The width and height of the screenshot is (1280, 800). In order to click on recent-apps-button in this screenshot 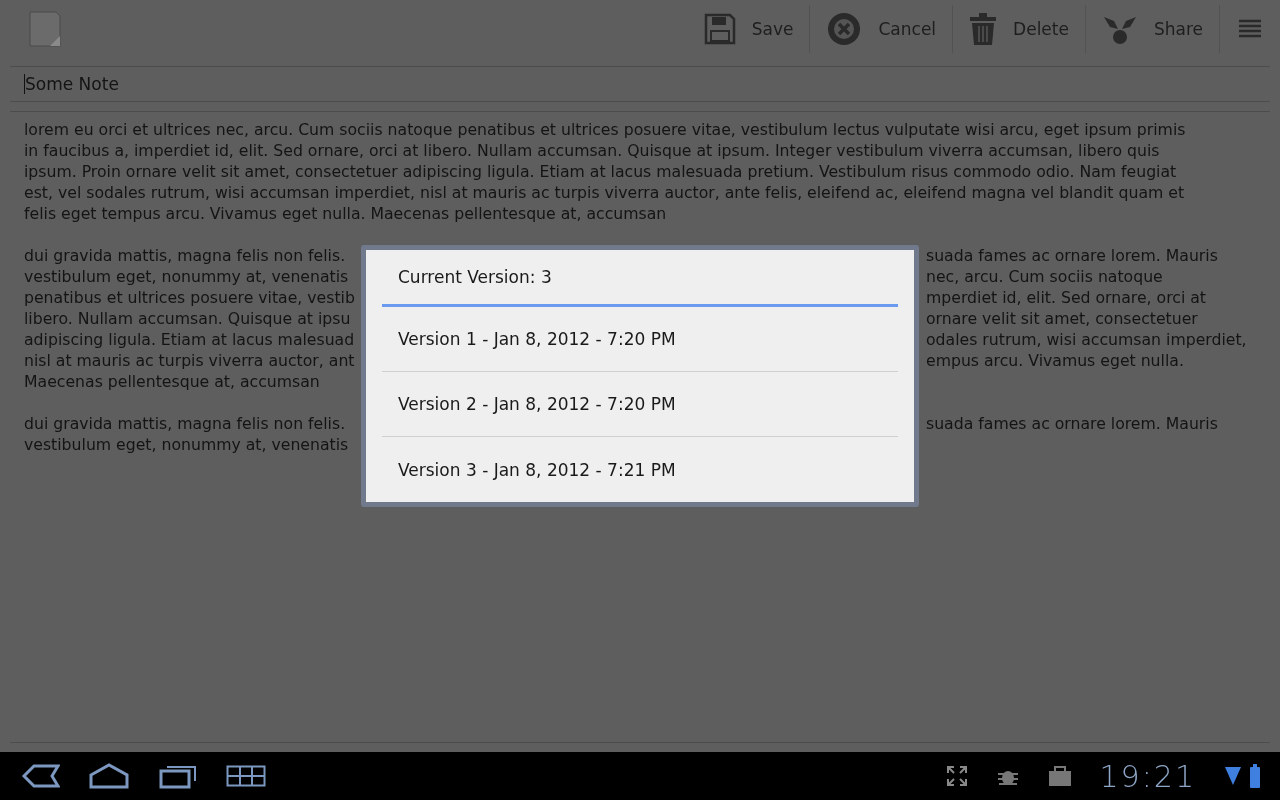, I will do `click(178, 776)`.